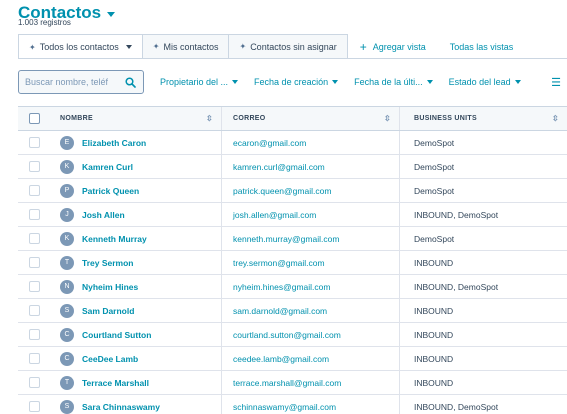  What do you see at coordinates (136, 118) in the screenshot?
I see `column-header-name: NOMBRE ⇳` at bounding box center [136, 118].